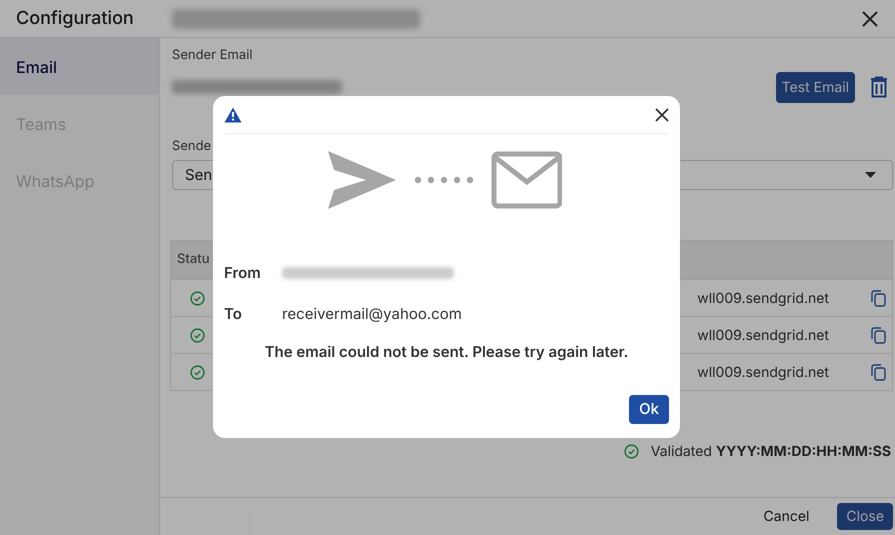  What do you see at coordinates (770, 452) in the screenshot?
I see `validation-text: Validated YYYY:MM:DD:HH:MM:SS` at bounding box center [770, 452].